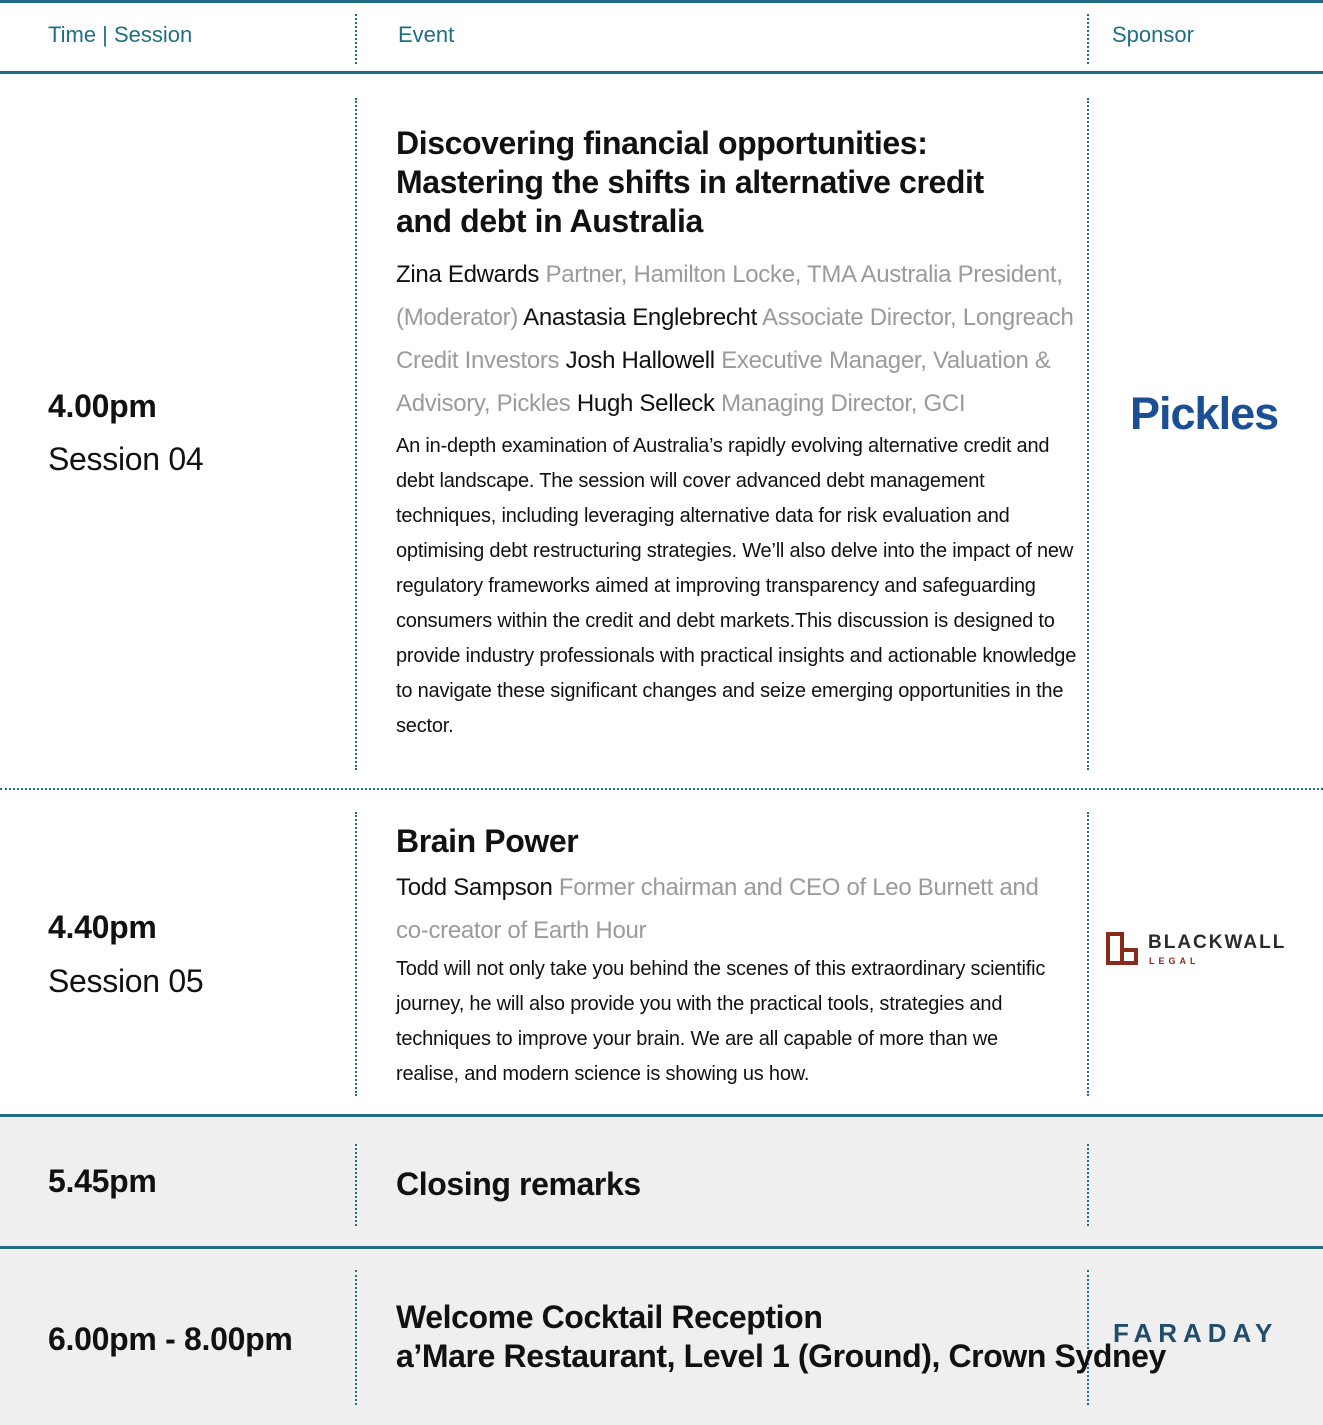 This screenshot has width=1323, height=1425. Describe the element at coordinates (468, 274) in the screenshot. I see `speaker-name: Zina Edwards` at that location.